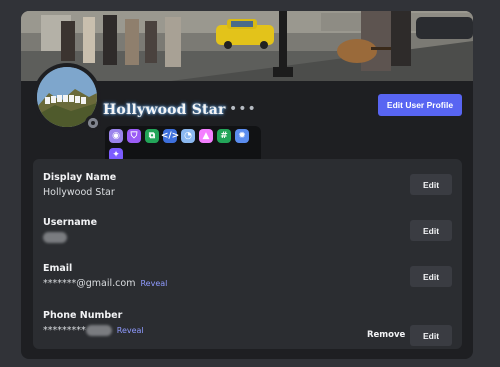 The image size is (500, 367). I want to click on display-name-field: Display Name Hollywood Star, so click(79, 185).